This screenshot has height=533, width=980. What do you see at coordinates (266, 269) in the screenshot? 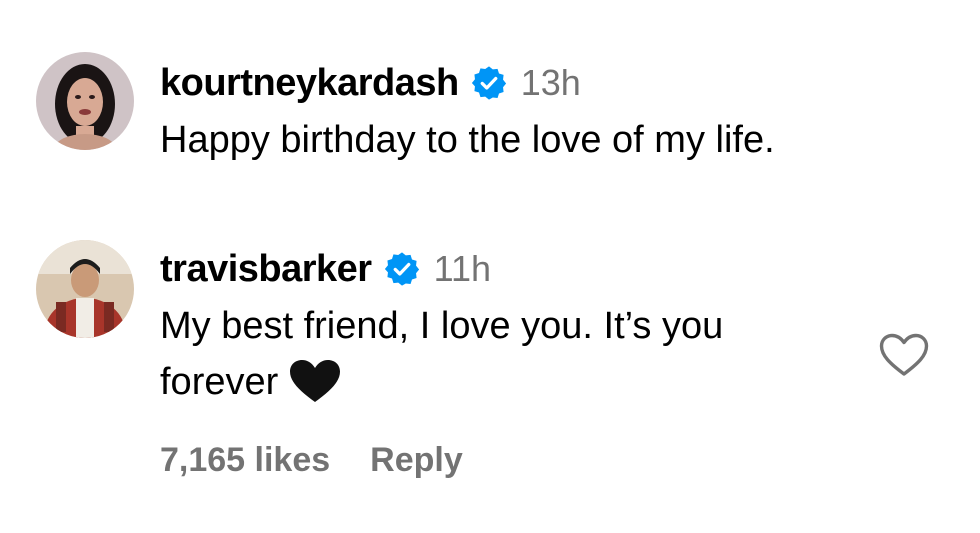
I see `username: travisbarker` at bounding box center [266, 269].